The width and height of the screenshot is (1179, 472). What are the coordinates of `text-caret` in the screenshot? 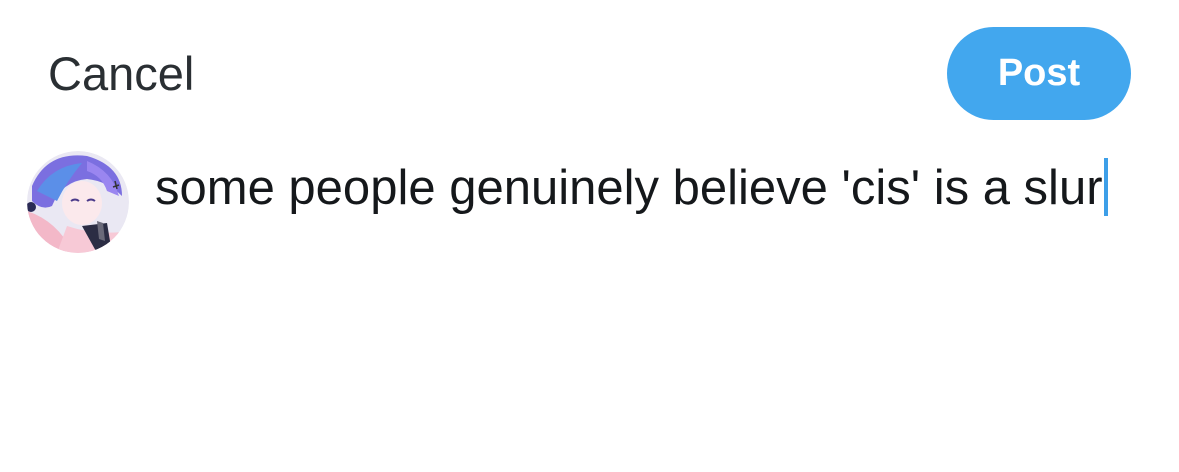 It's located at (1105, 187).